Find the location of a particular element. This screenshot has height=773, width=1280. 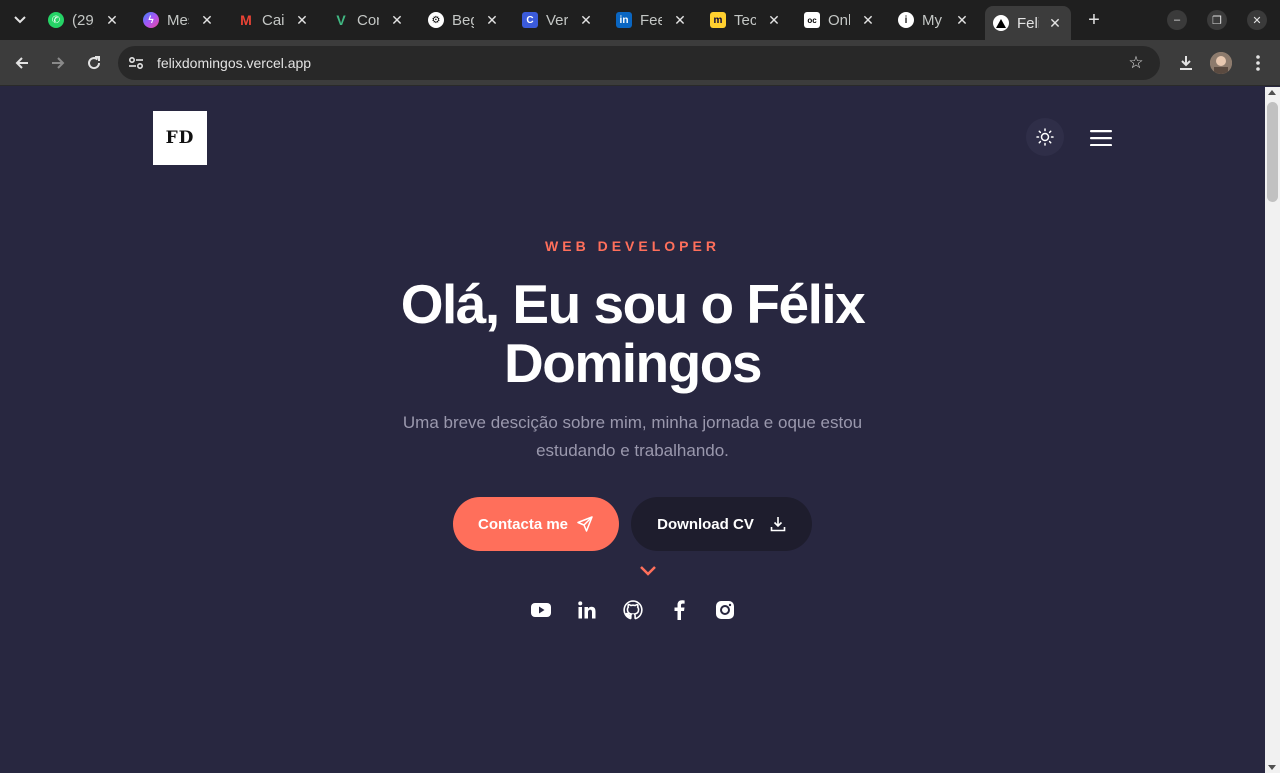

theme-toggle-button is located at coordinates (1045, 137).